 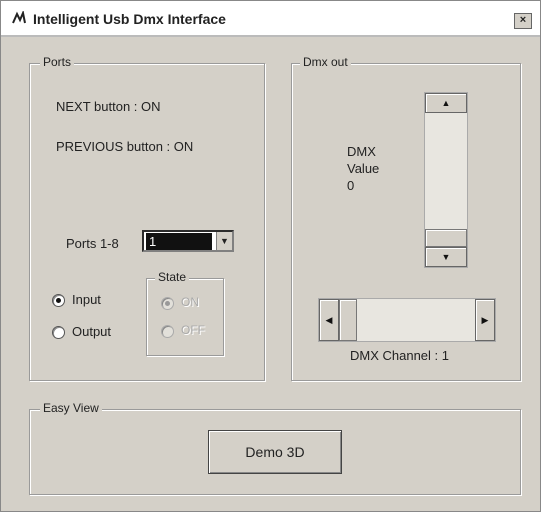 What do you see at coordinates (125, 146) in the screenshot?
I see `previous-button-status: PREVIOUS button : ON` at bounding box center [125, 146].